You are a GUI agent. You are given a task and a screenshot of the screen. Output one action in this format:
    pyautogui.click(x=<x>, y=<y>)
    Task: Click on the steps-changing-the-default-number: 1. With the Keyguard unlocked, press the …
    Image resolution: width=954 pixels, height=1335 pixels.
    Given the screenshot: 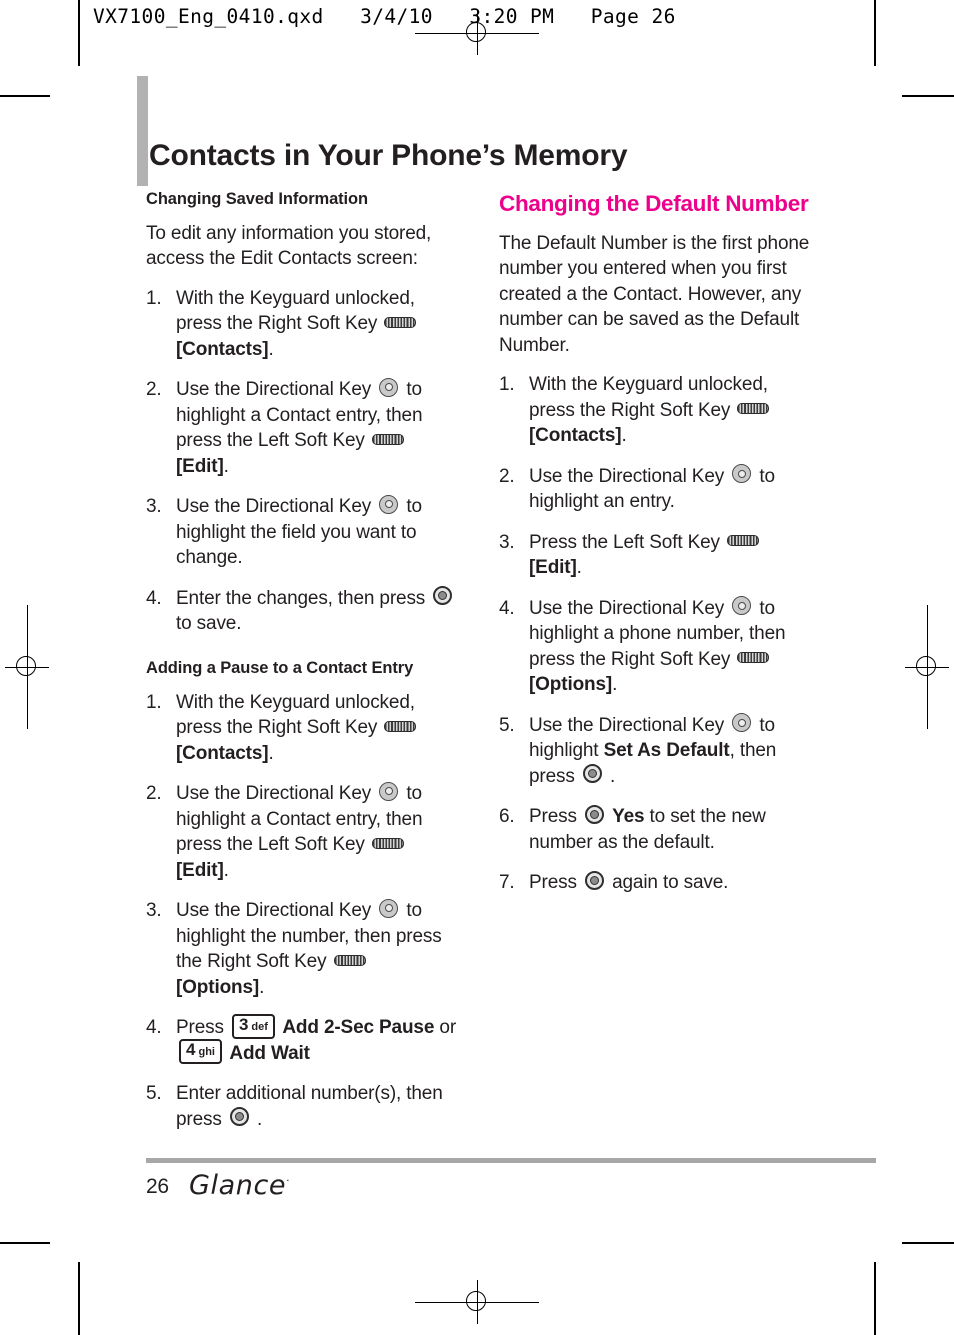 What is the action you would take?
    pyautogui.click(x=655, y=634)
    